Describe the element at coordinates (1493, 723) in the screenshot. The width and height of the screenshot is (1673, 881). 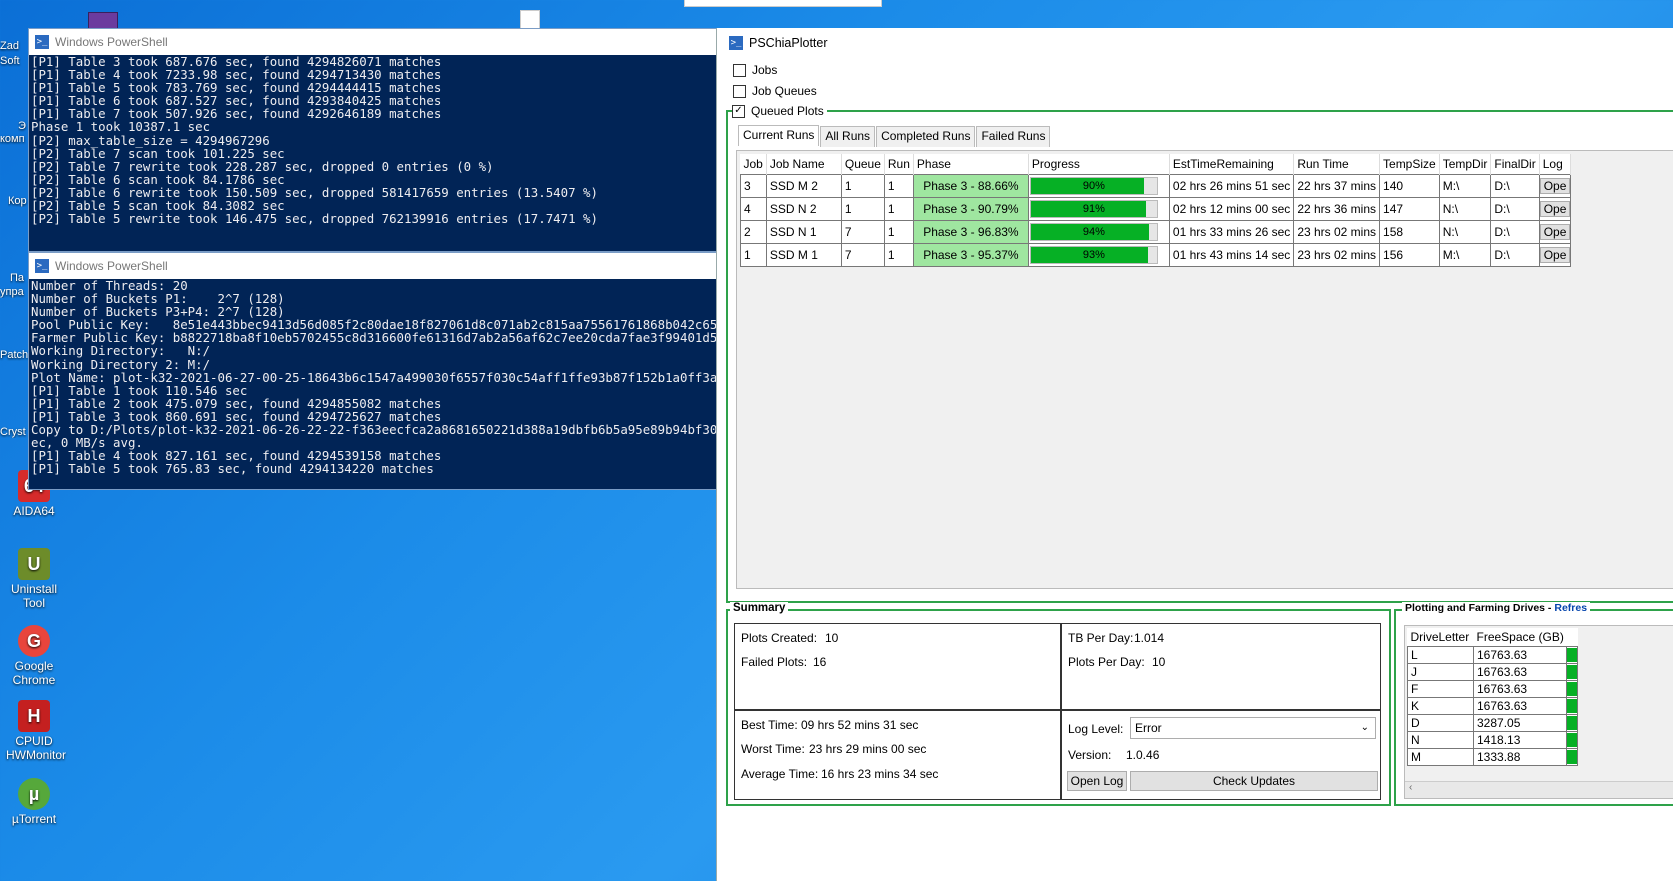
I see `table-row: D 3287.05` at that location.